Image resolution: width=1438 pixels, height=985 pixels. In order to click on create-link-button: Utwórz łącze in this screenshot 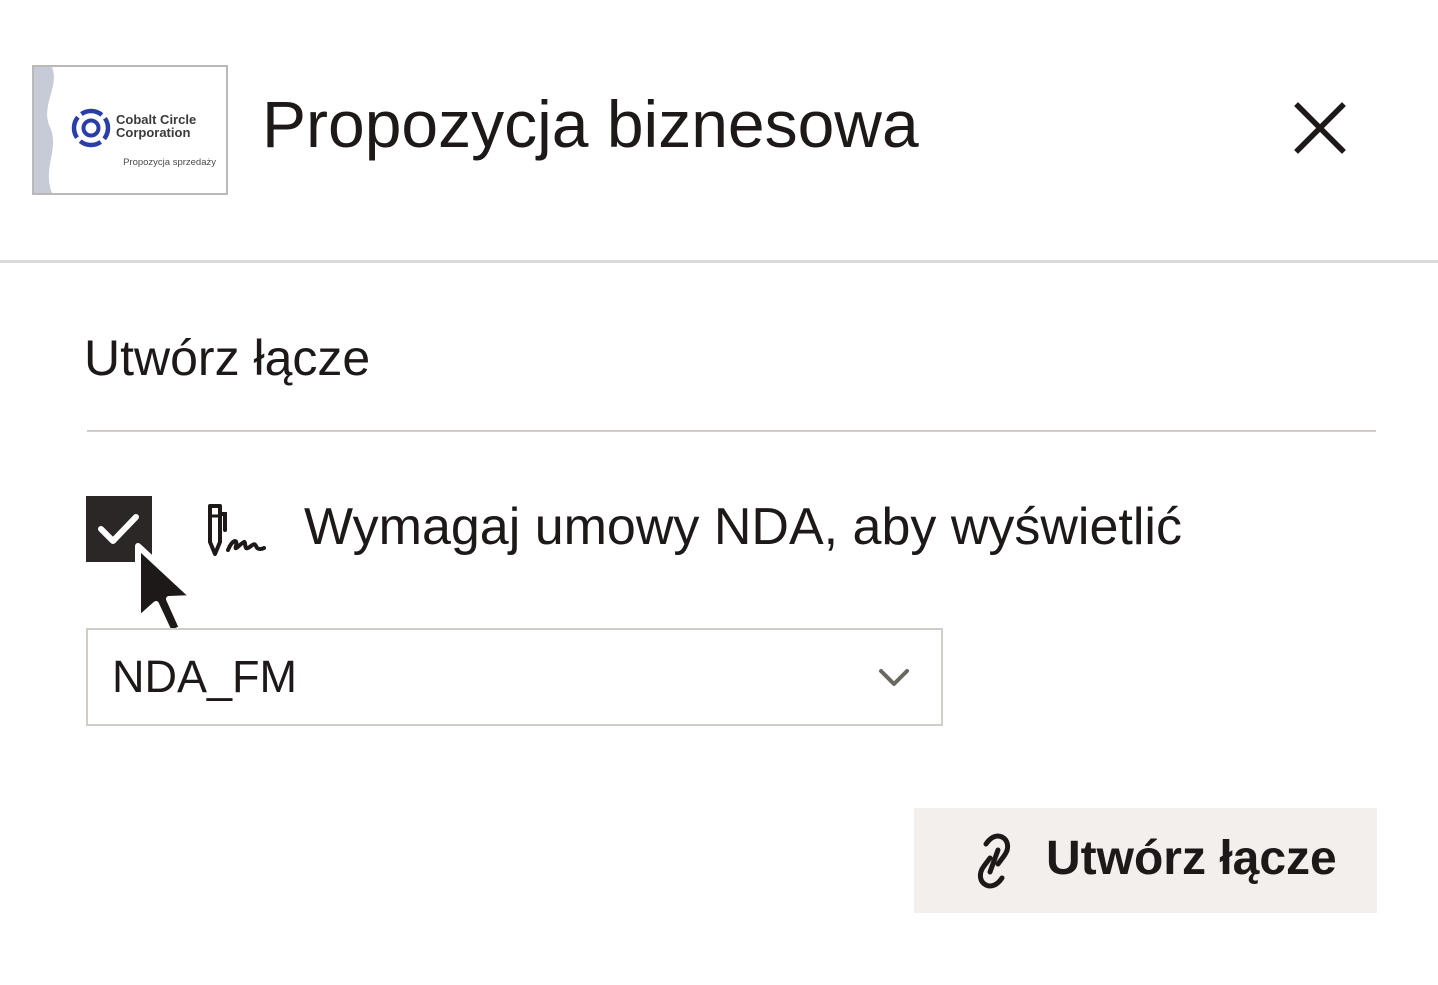, I will do `click(1145, 860)`.